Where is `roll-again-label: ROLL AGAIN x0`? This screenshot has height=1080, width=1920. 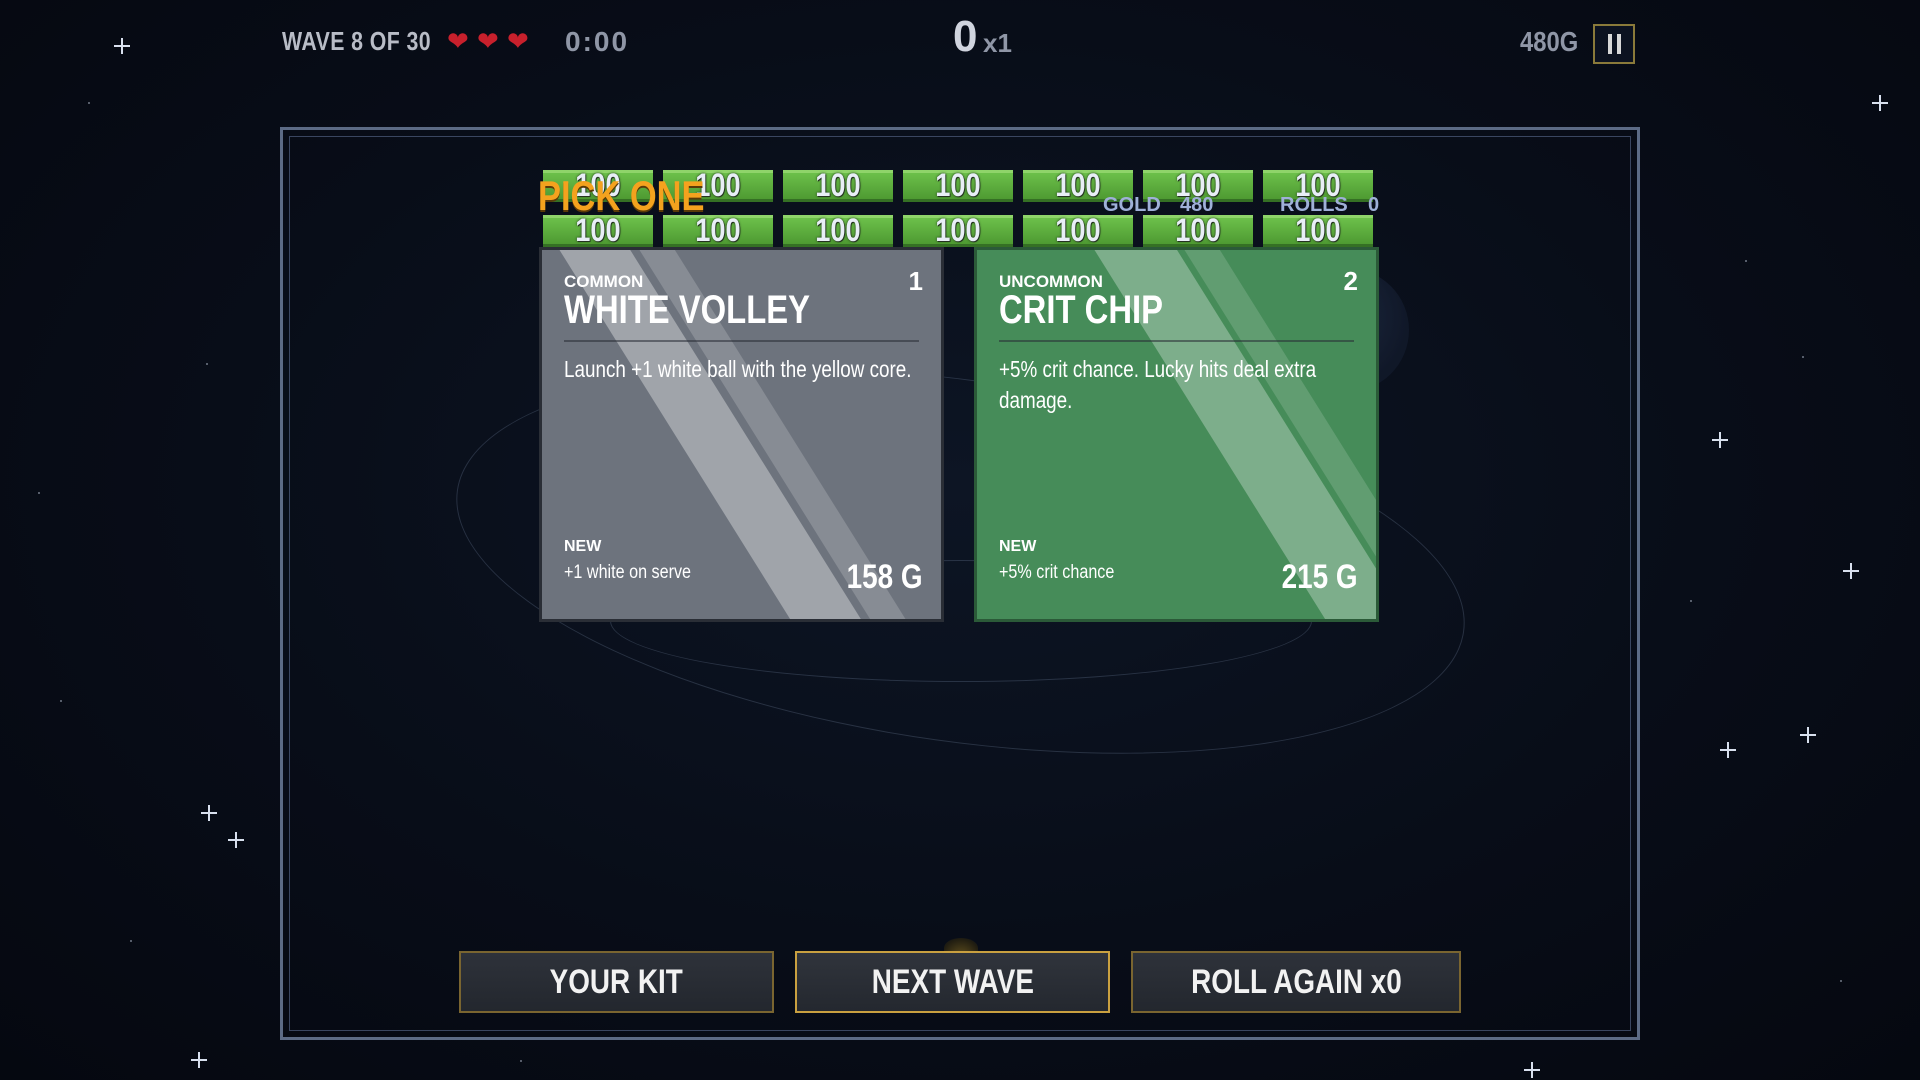
roll-again-label: ROLL AGAIN x0 is located at coordinates (1296, 981).